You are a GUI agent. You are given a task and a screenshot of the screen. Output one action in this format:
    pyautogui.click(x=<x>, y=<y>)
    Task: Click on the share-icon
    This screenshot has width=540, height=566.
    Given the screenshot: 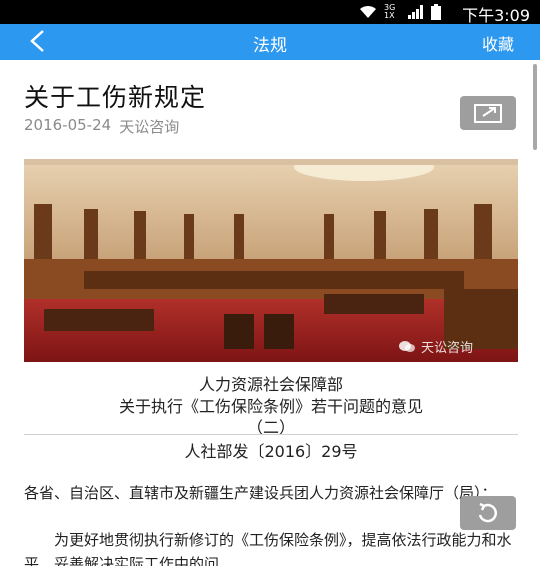 What is the action you would take?
    pyautogui.click(x=488, y=113)
    